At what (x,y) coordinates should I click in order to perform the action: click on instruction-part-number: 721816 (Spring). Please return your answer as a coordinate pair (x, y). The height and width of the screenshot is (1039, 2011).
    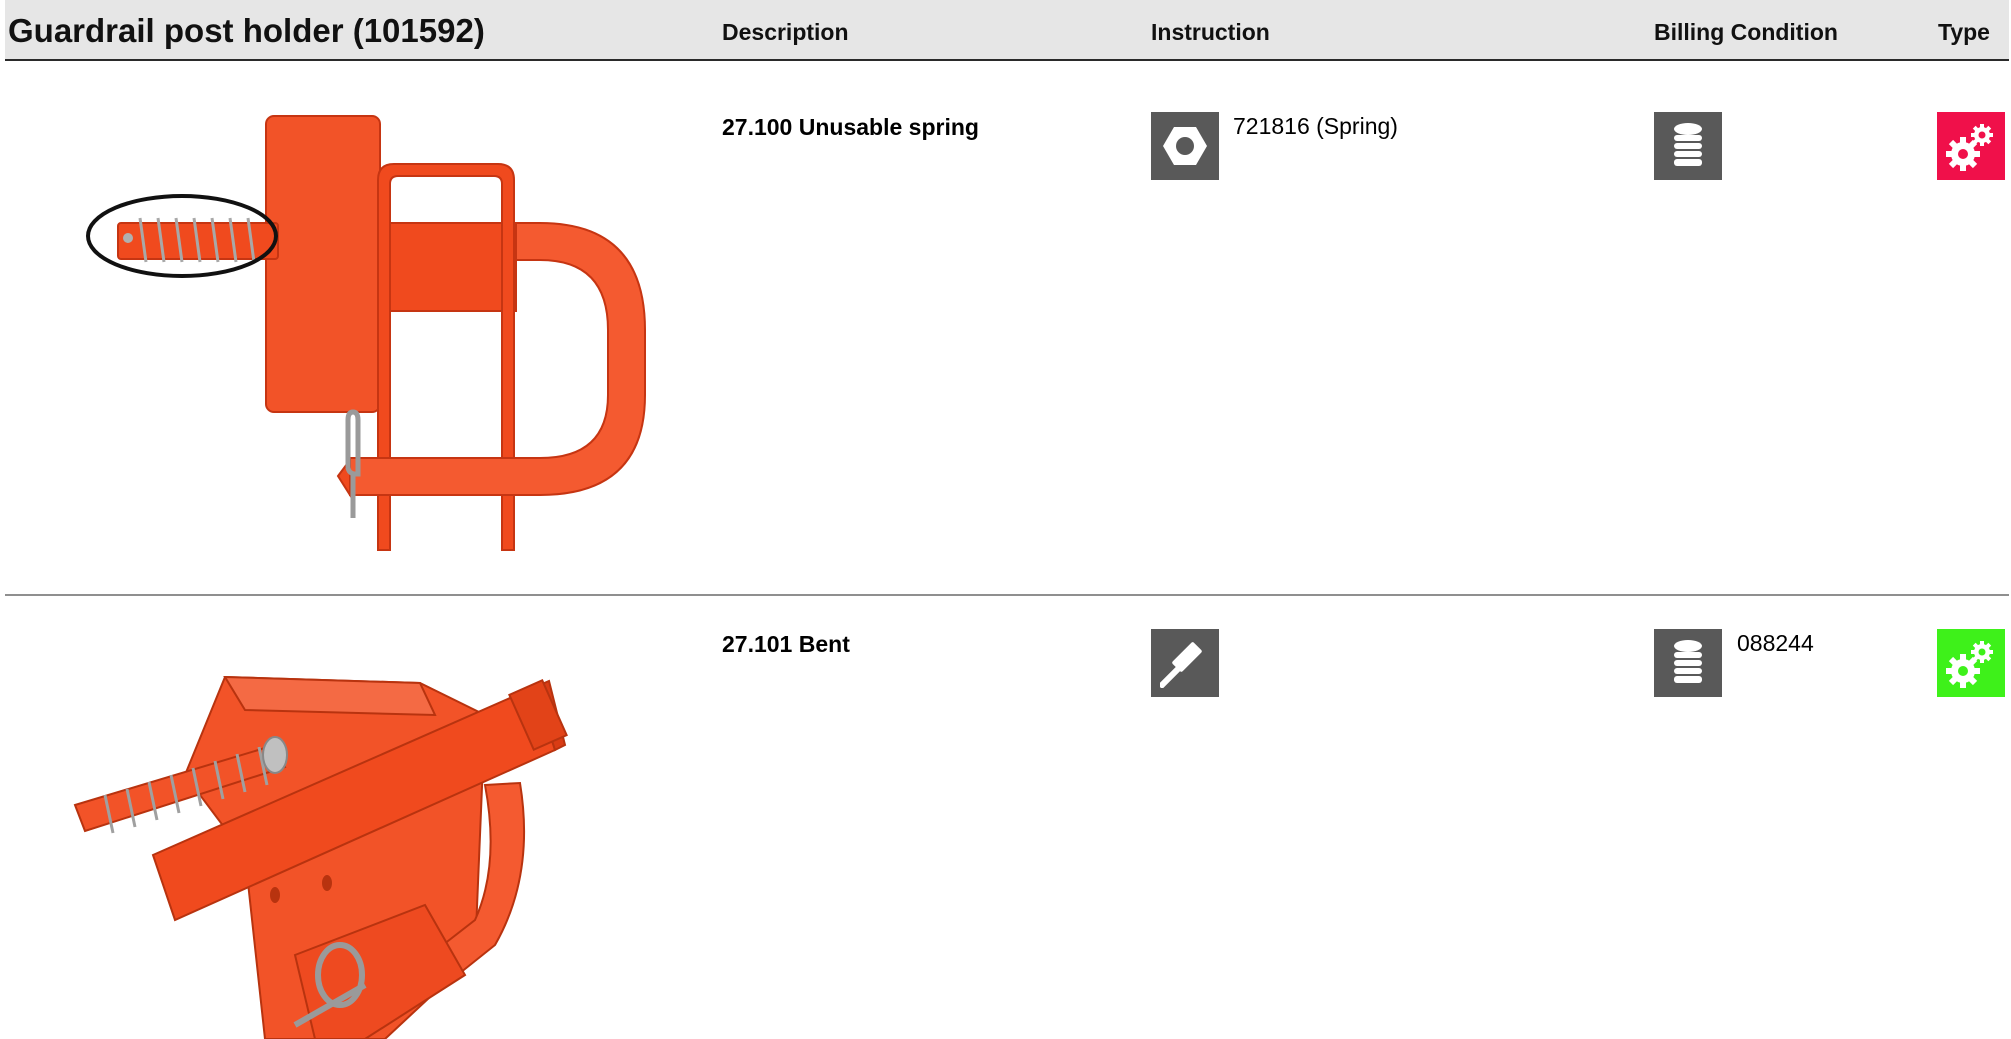
    Looking at the image, I should click on (1315, 126).